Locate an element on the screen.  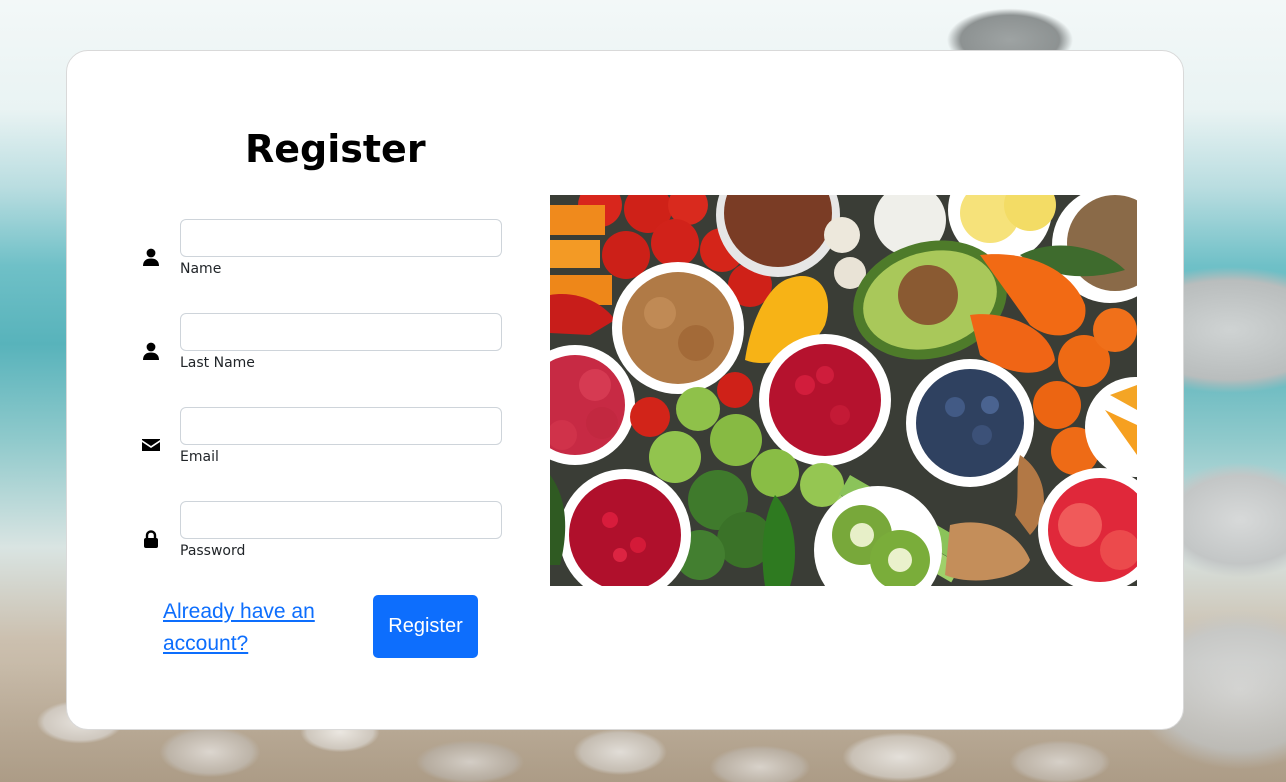
page-title: Register is located at coordinates (335, 149).